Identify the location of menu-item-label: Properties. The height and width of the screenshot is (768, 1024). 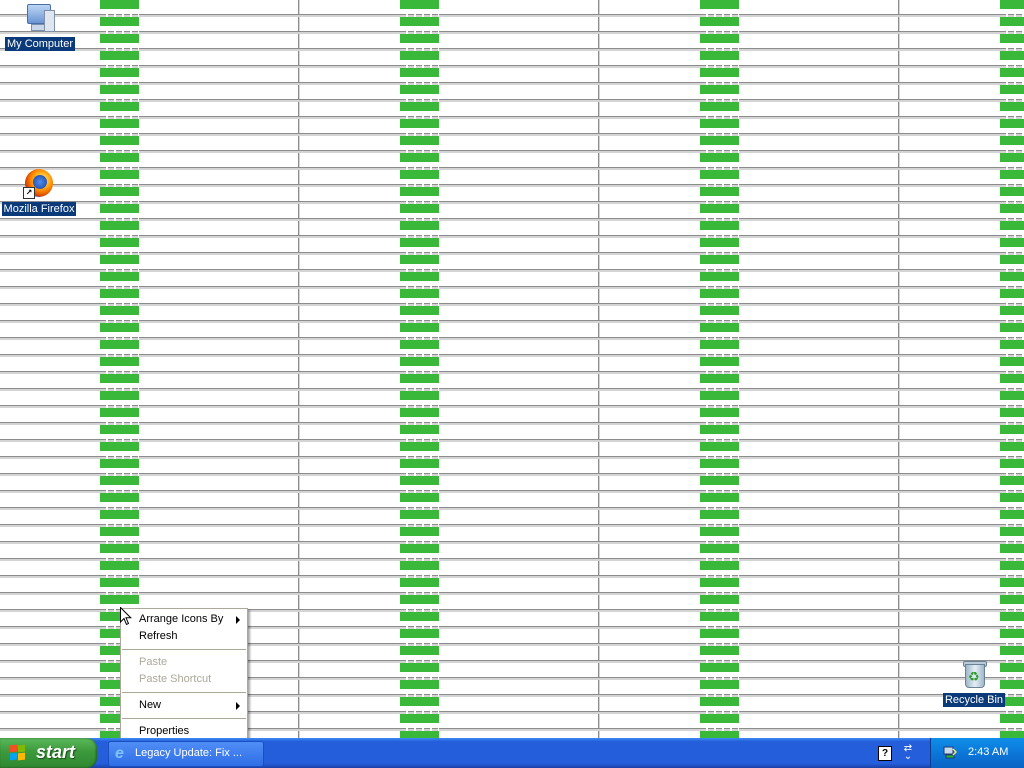
(164, 731).